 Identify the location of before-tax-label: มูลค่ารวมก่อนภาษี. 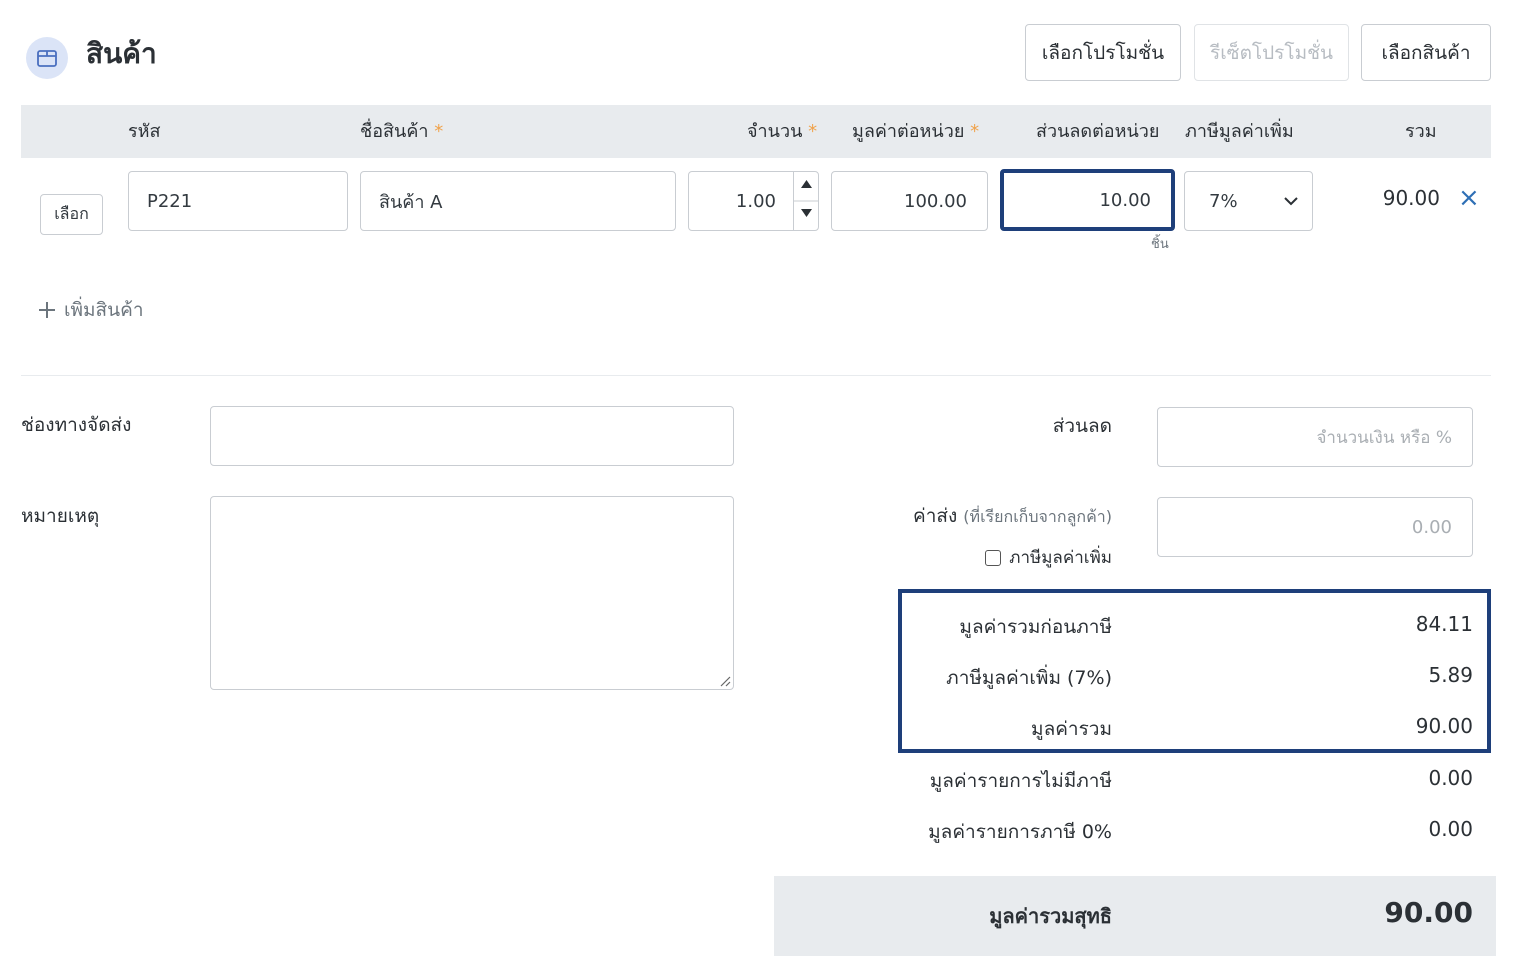
(1035, 627).